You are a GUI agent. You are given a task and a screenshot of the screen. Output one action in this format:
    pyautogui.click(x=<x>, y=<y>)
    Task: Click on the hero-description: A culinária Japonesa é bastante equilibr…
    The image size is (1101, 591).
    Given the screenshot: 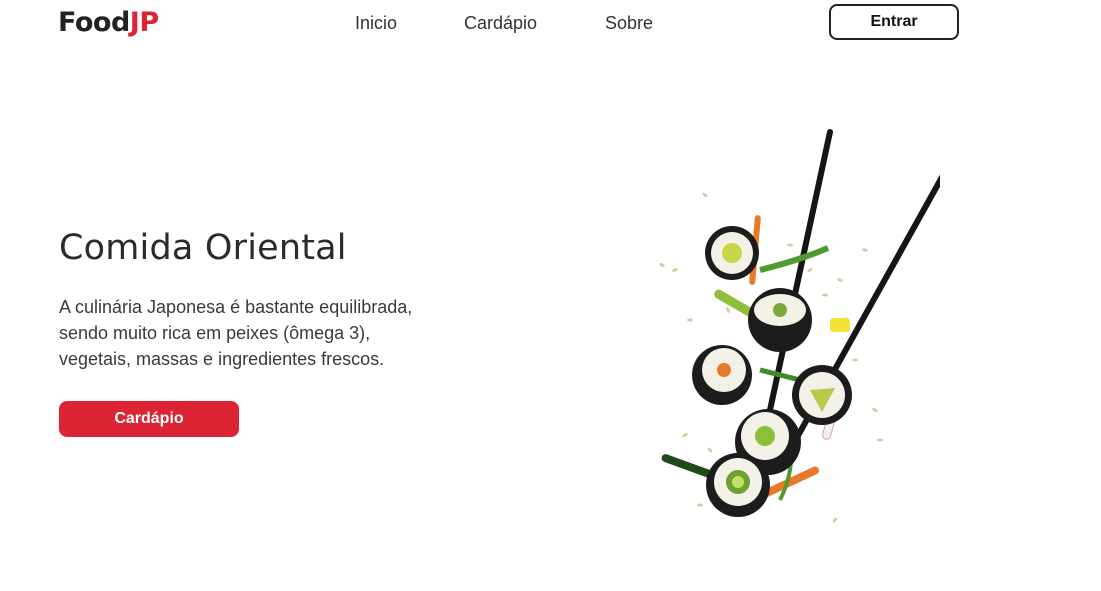 What is the action you would take?
    pyautogui.click(x=259, y=333)
    